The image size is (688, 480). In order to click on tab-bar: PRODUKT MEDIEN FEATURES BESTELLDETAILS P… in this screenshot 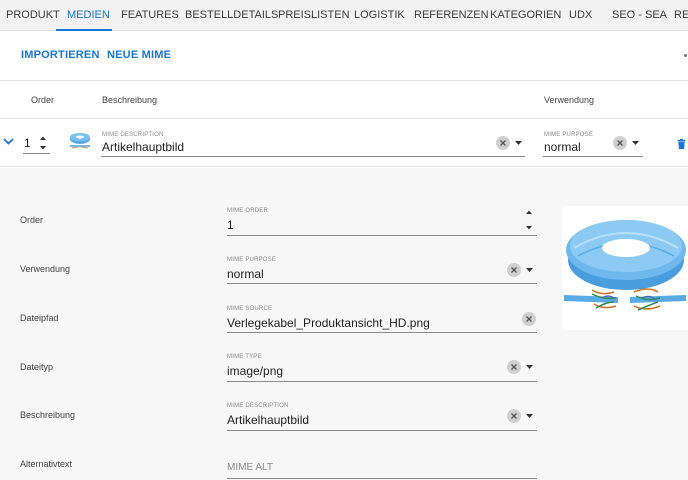, I will do `click(344, 15)`.